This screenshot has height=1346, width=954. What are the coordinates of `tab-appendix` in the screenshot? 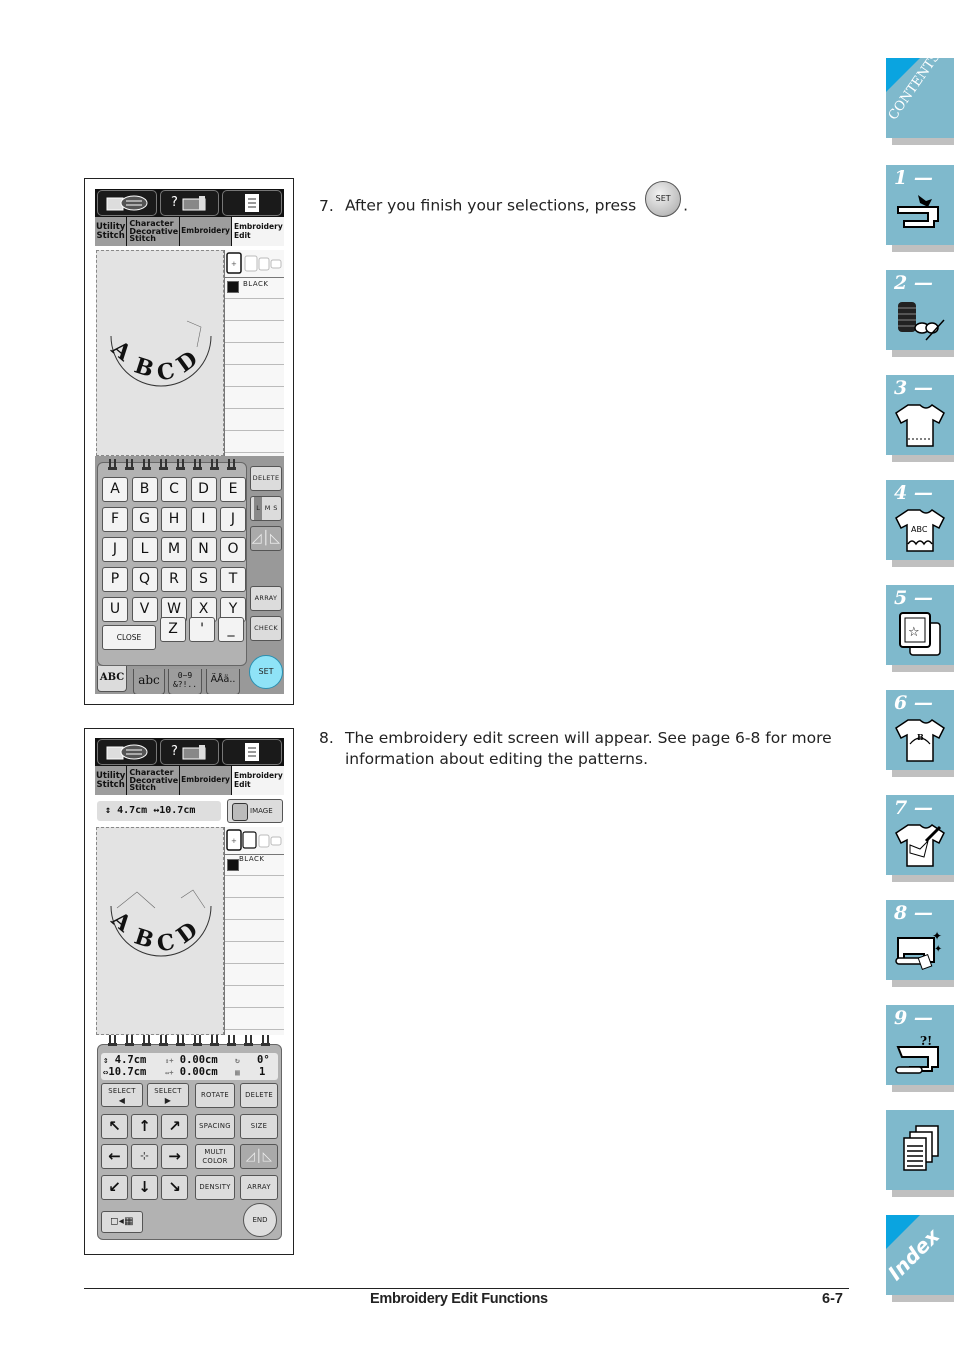 It's located at (920, 1150).